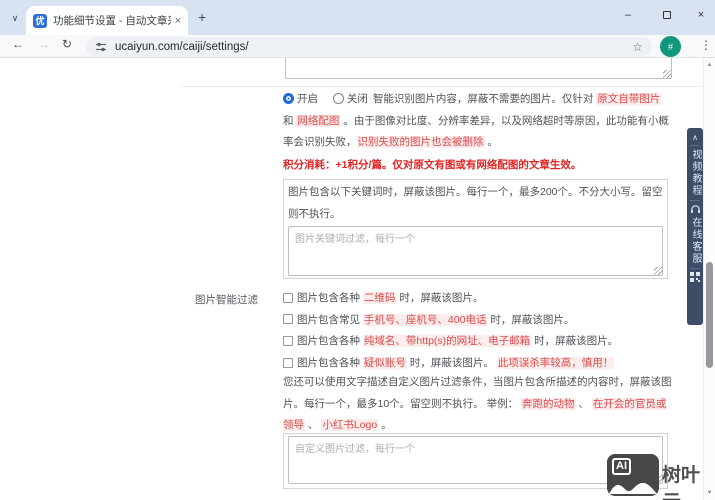 The width and height of the screenshot is (715, 500). What do you see at coordinates (695, 277) in the screenshot?
I see `qr-code-icon` at bounding box center [695, 277].